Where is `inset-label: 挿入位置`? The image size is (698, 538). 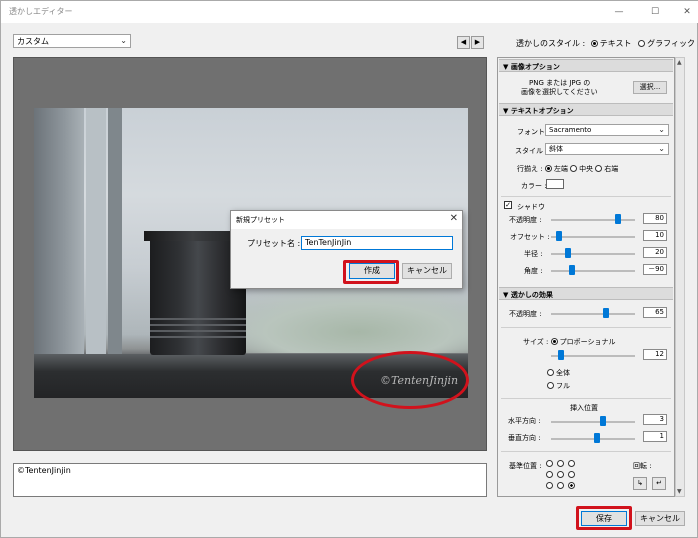 inset-label: 挿入位置 is located at coordinates (584, 408).